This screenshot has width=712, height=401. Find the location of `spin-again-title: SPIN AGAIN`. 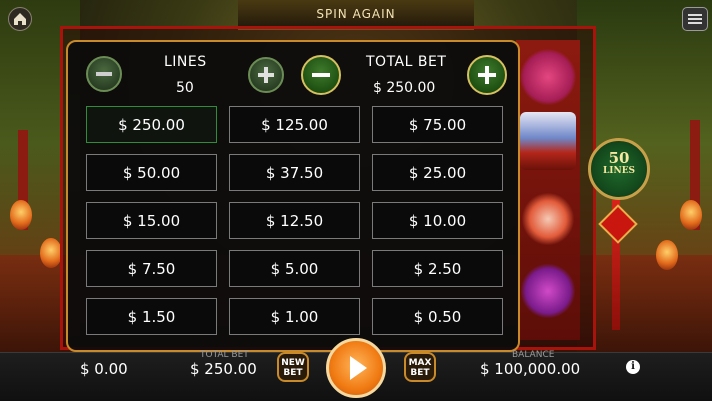

spin-again-title: SPIN AGAIN is located at coordinates (356, 14).